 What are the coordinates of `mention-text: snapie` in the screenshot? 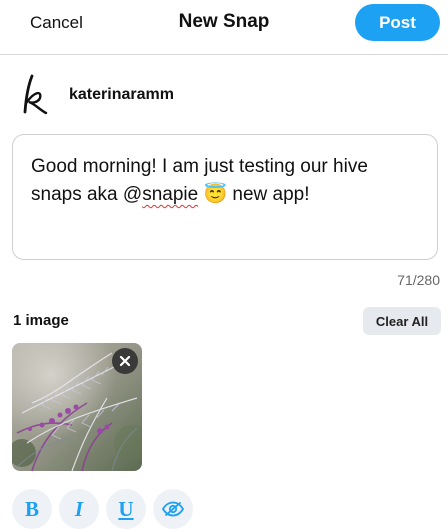 It's located at (170, 194).